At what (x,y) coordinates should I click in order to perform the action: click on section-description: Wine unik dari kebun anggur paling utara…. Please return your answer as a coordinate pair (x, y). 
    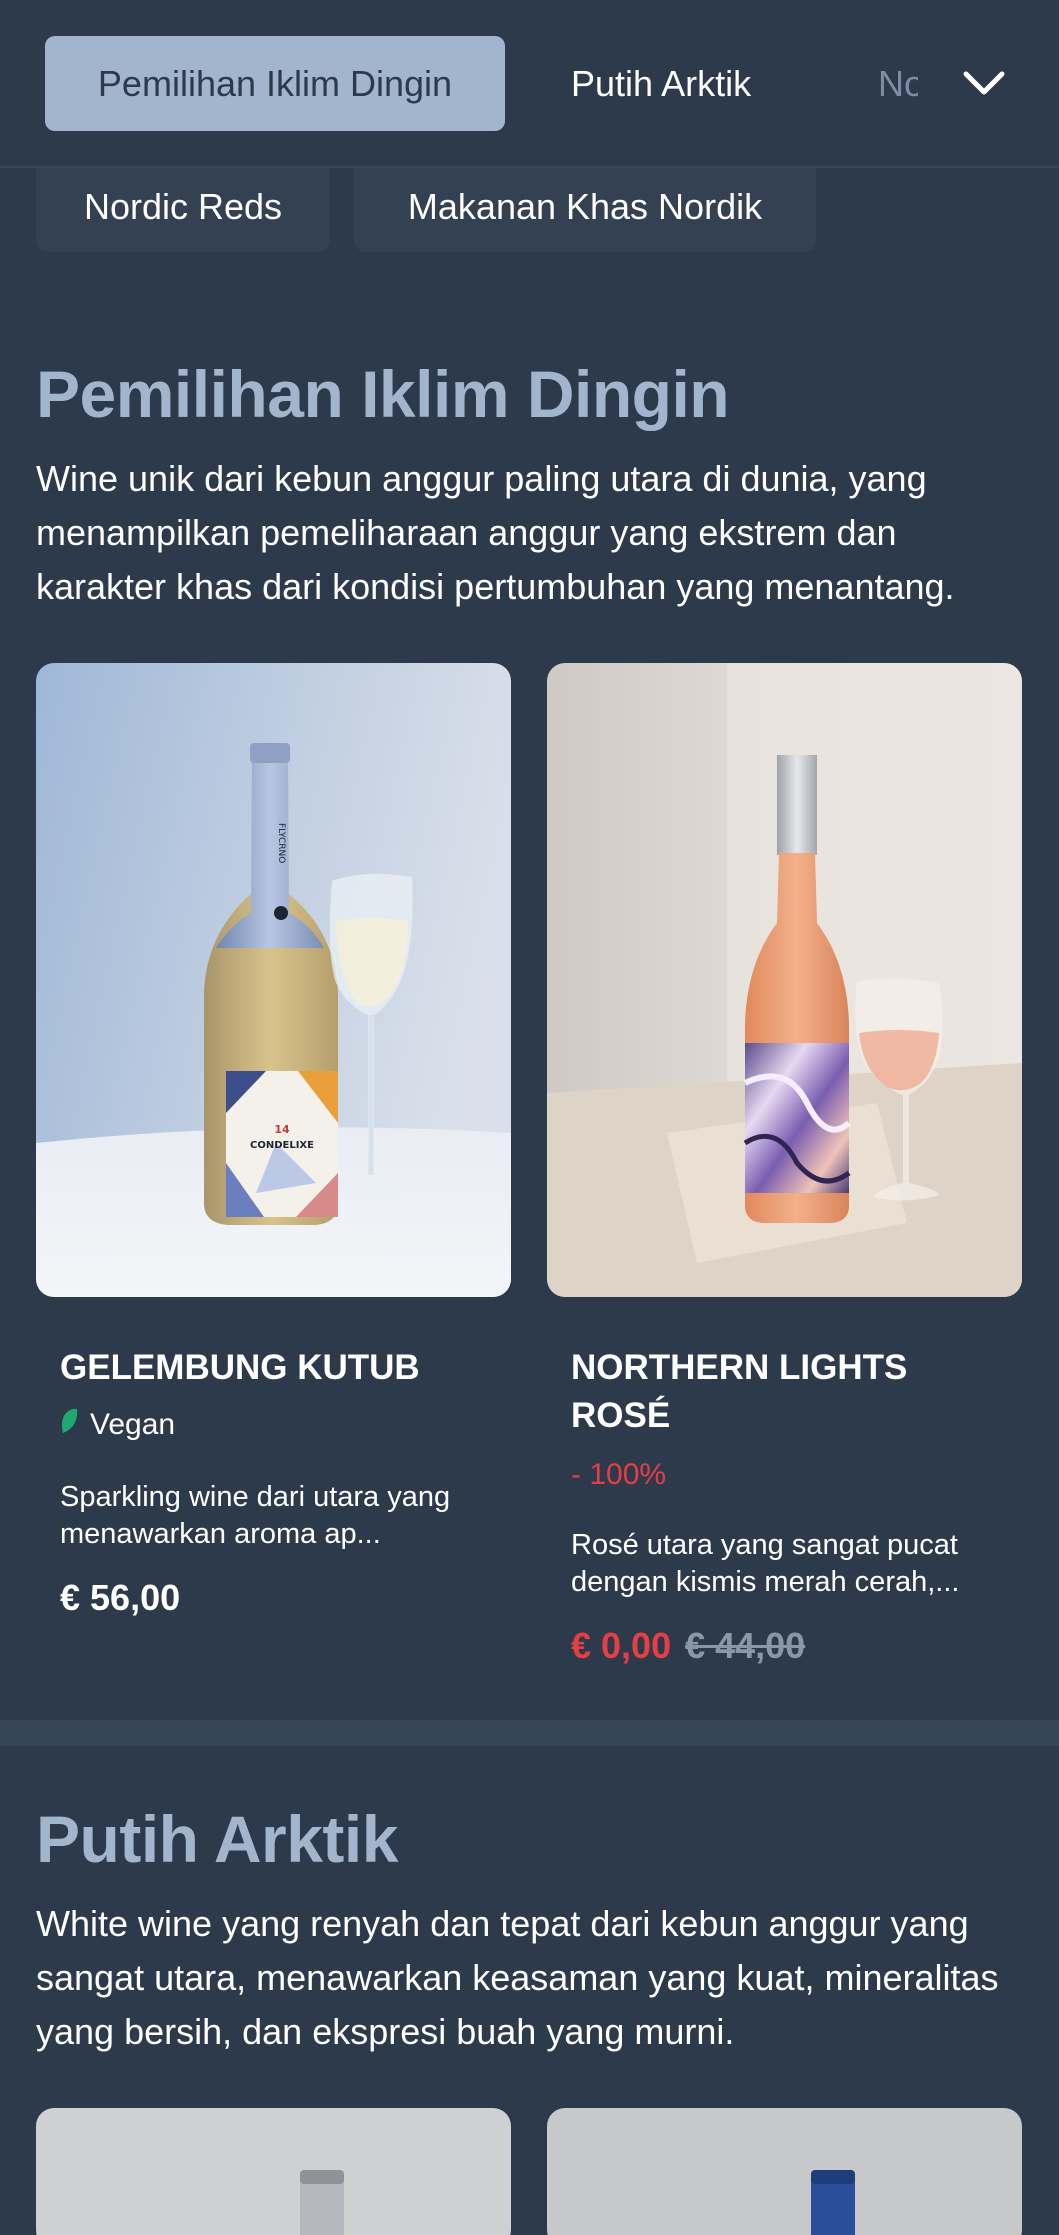
    Looking at the image, I should click on (495, 532).